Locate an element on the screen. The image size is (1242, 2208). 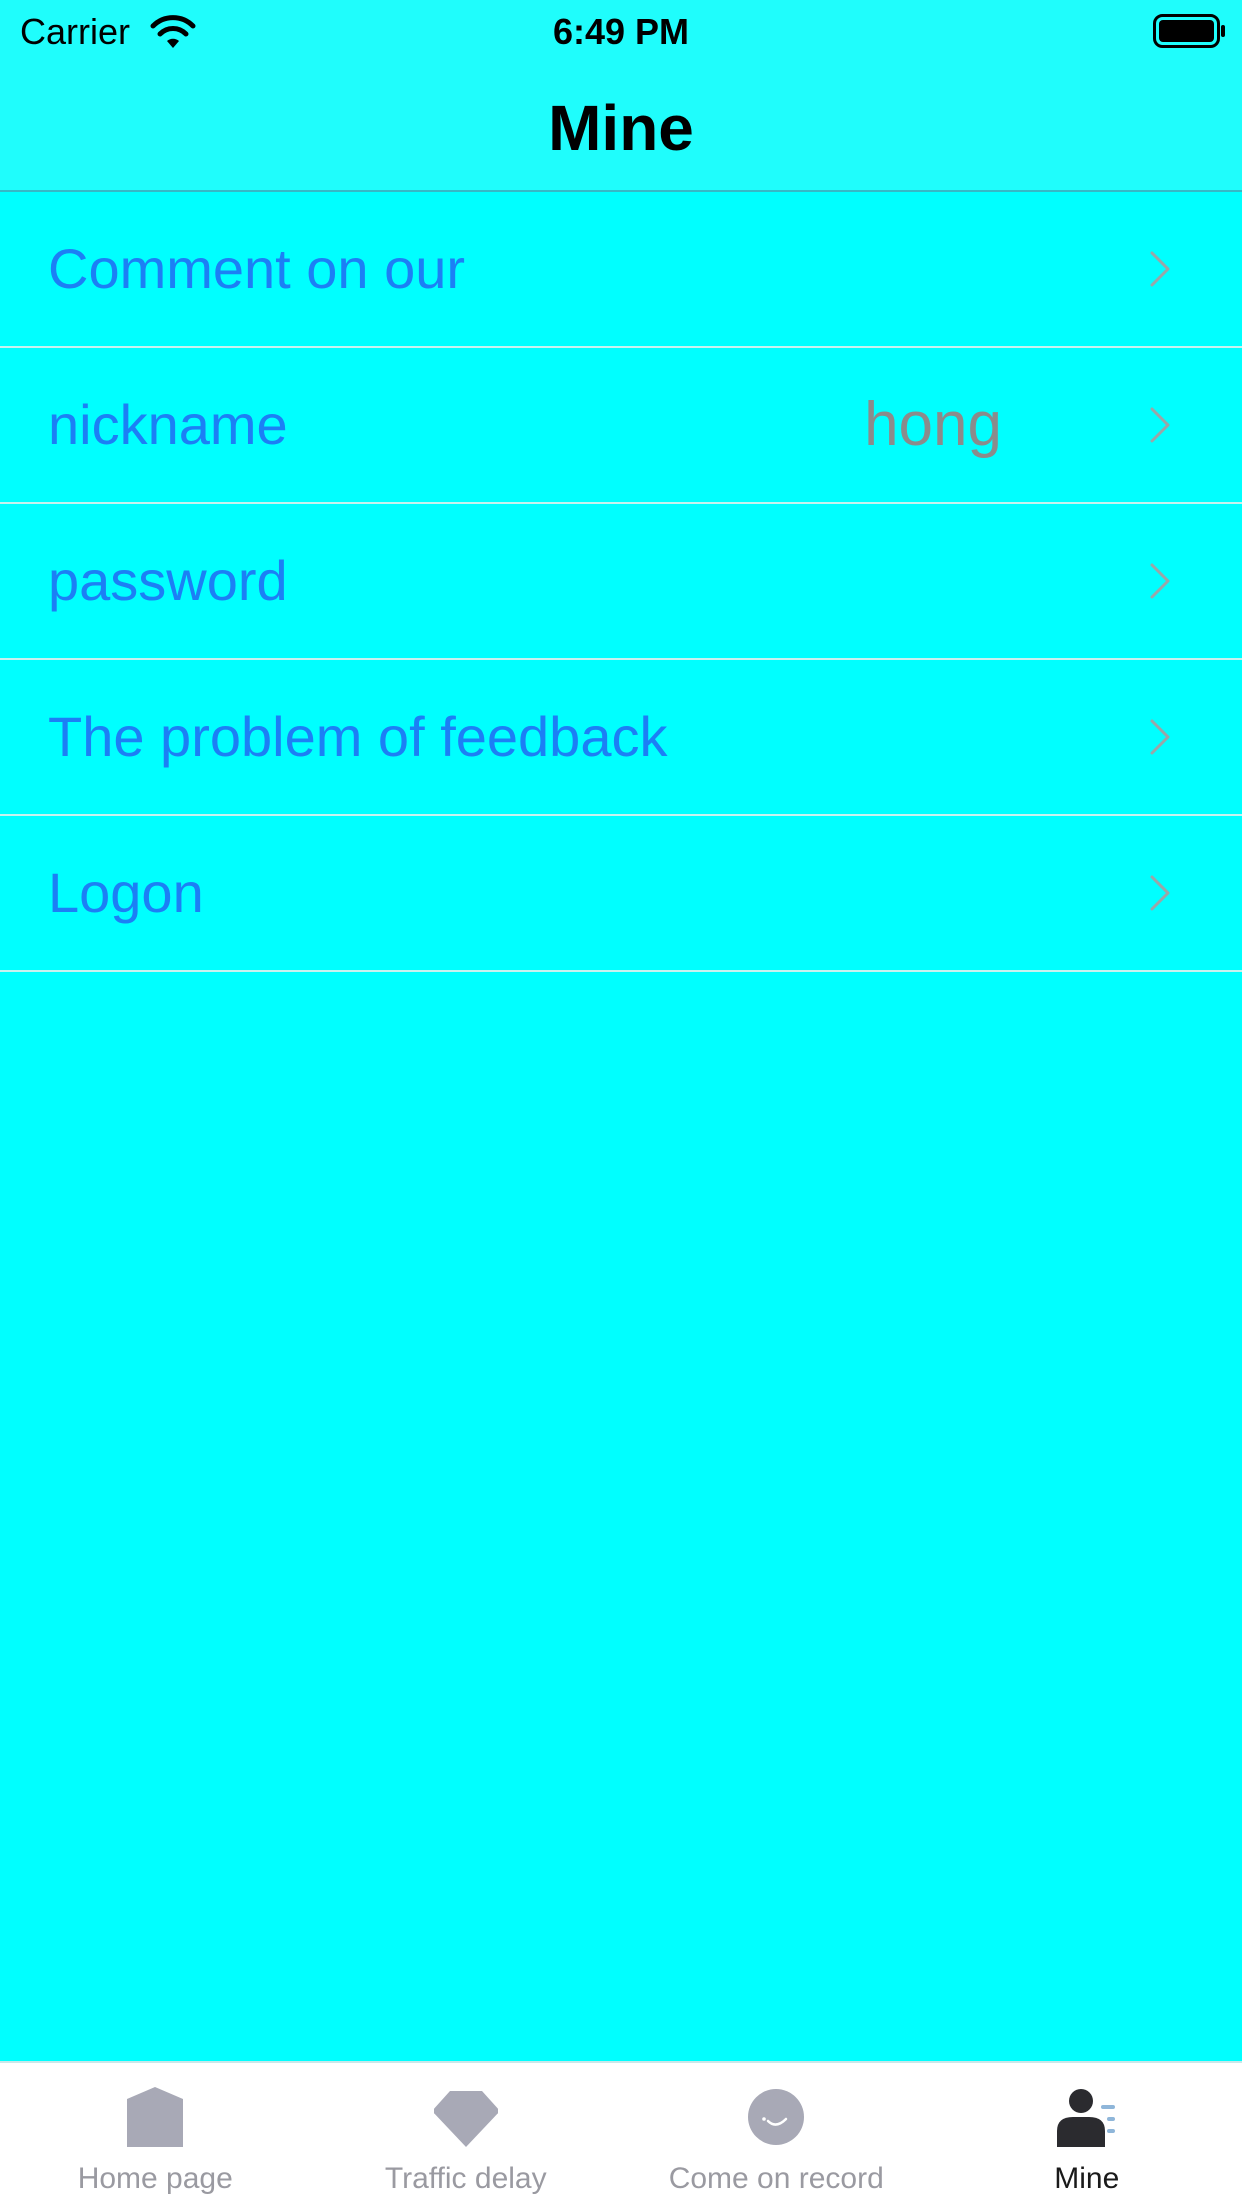
tab-label: Mine is located at coordinates (1087, 2178).